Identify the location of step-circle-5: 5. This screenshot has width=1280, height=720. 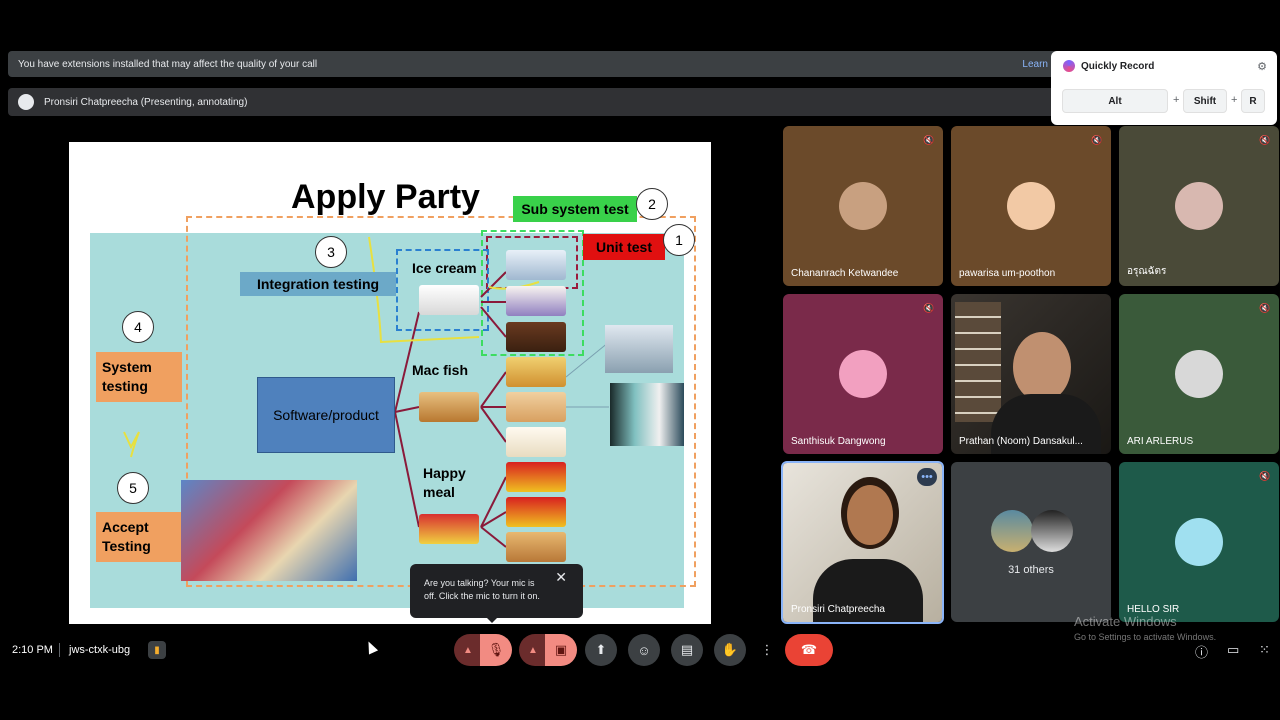
(133, 488).